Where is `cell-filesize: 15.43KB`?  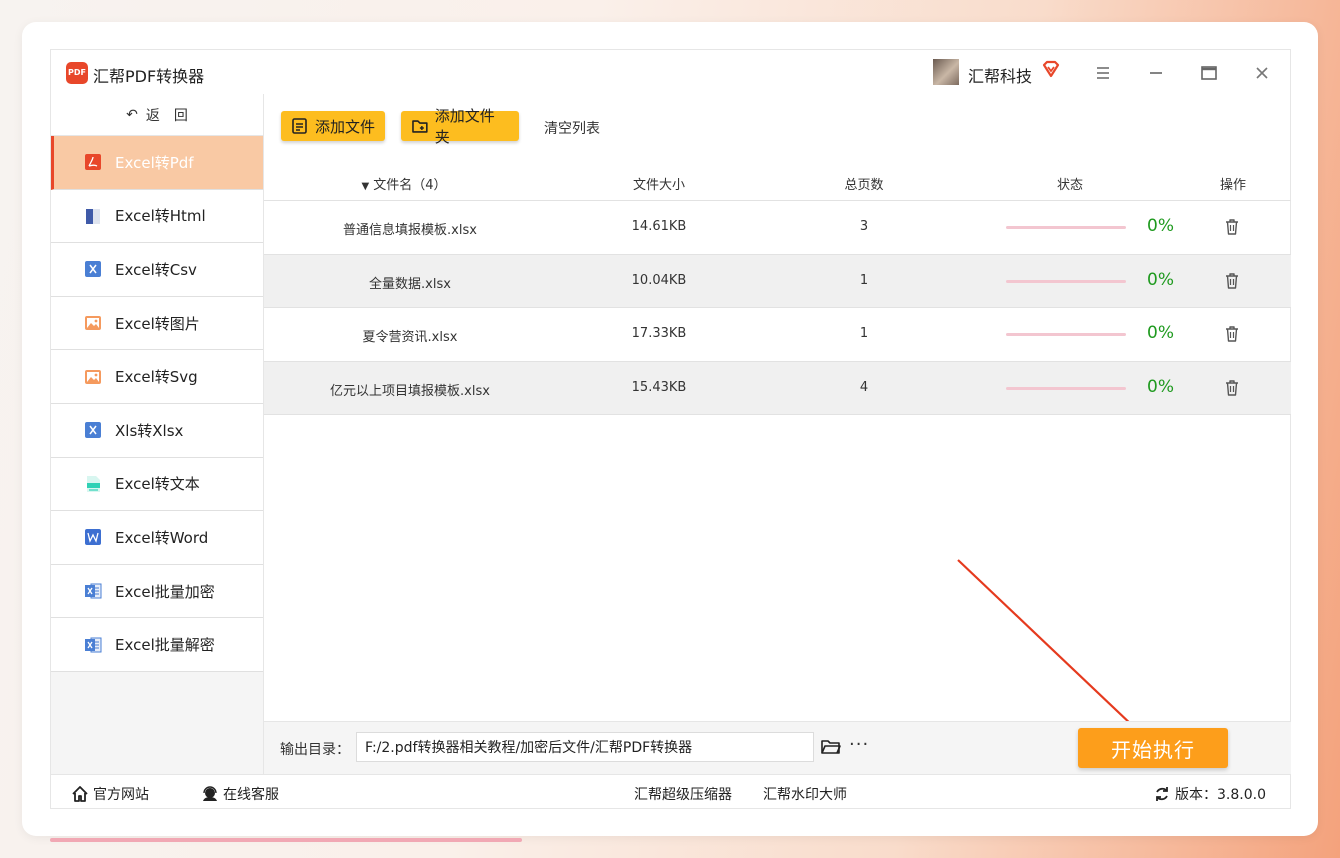
cell-filesize: 15.43KB is located at coordinates (659, 387).